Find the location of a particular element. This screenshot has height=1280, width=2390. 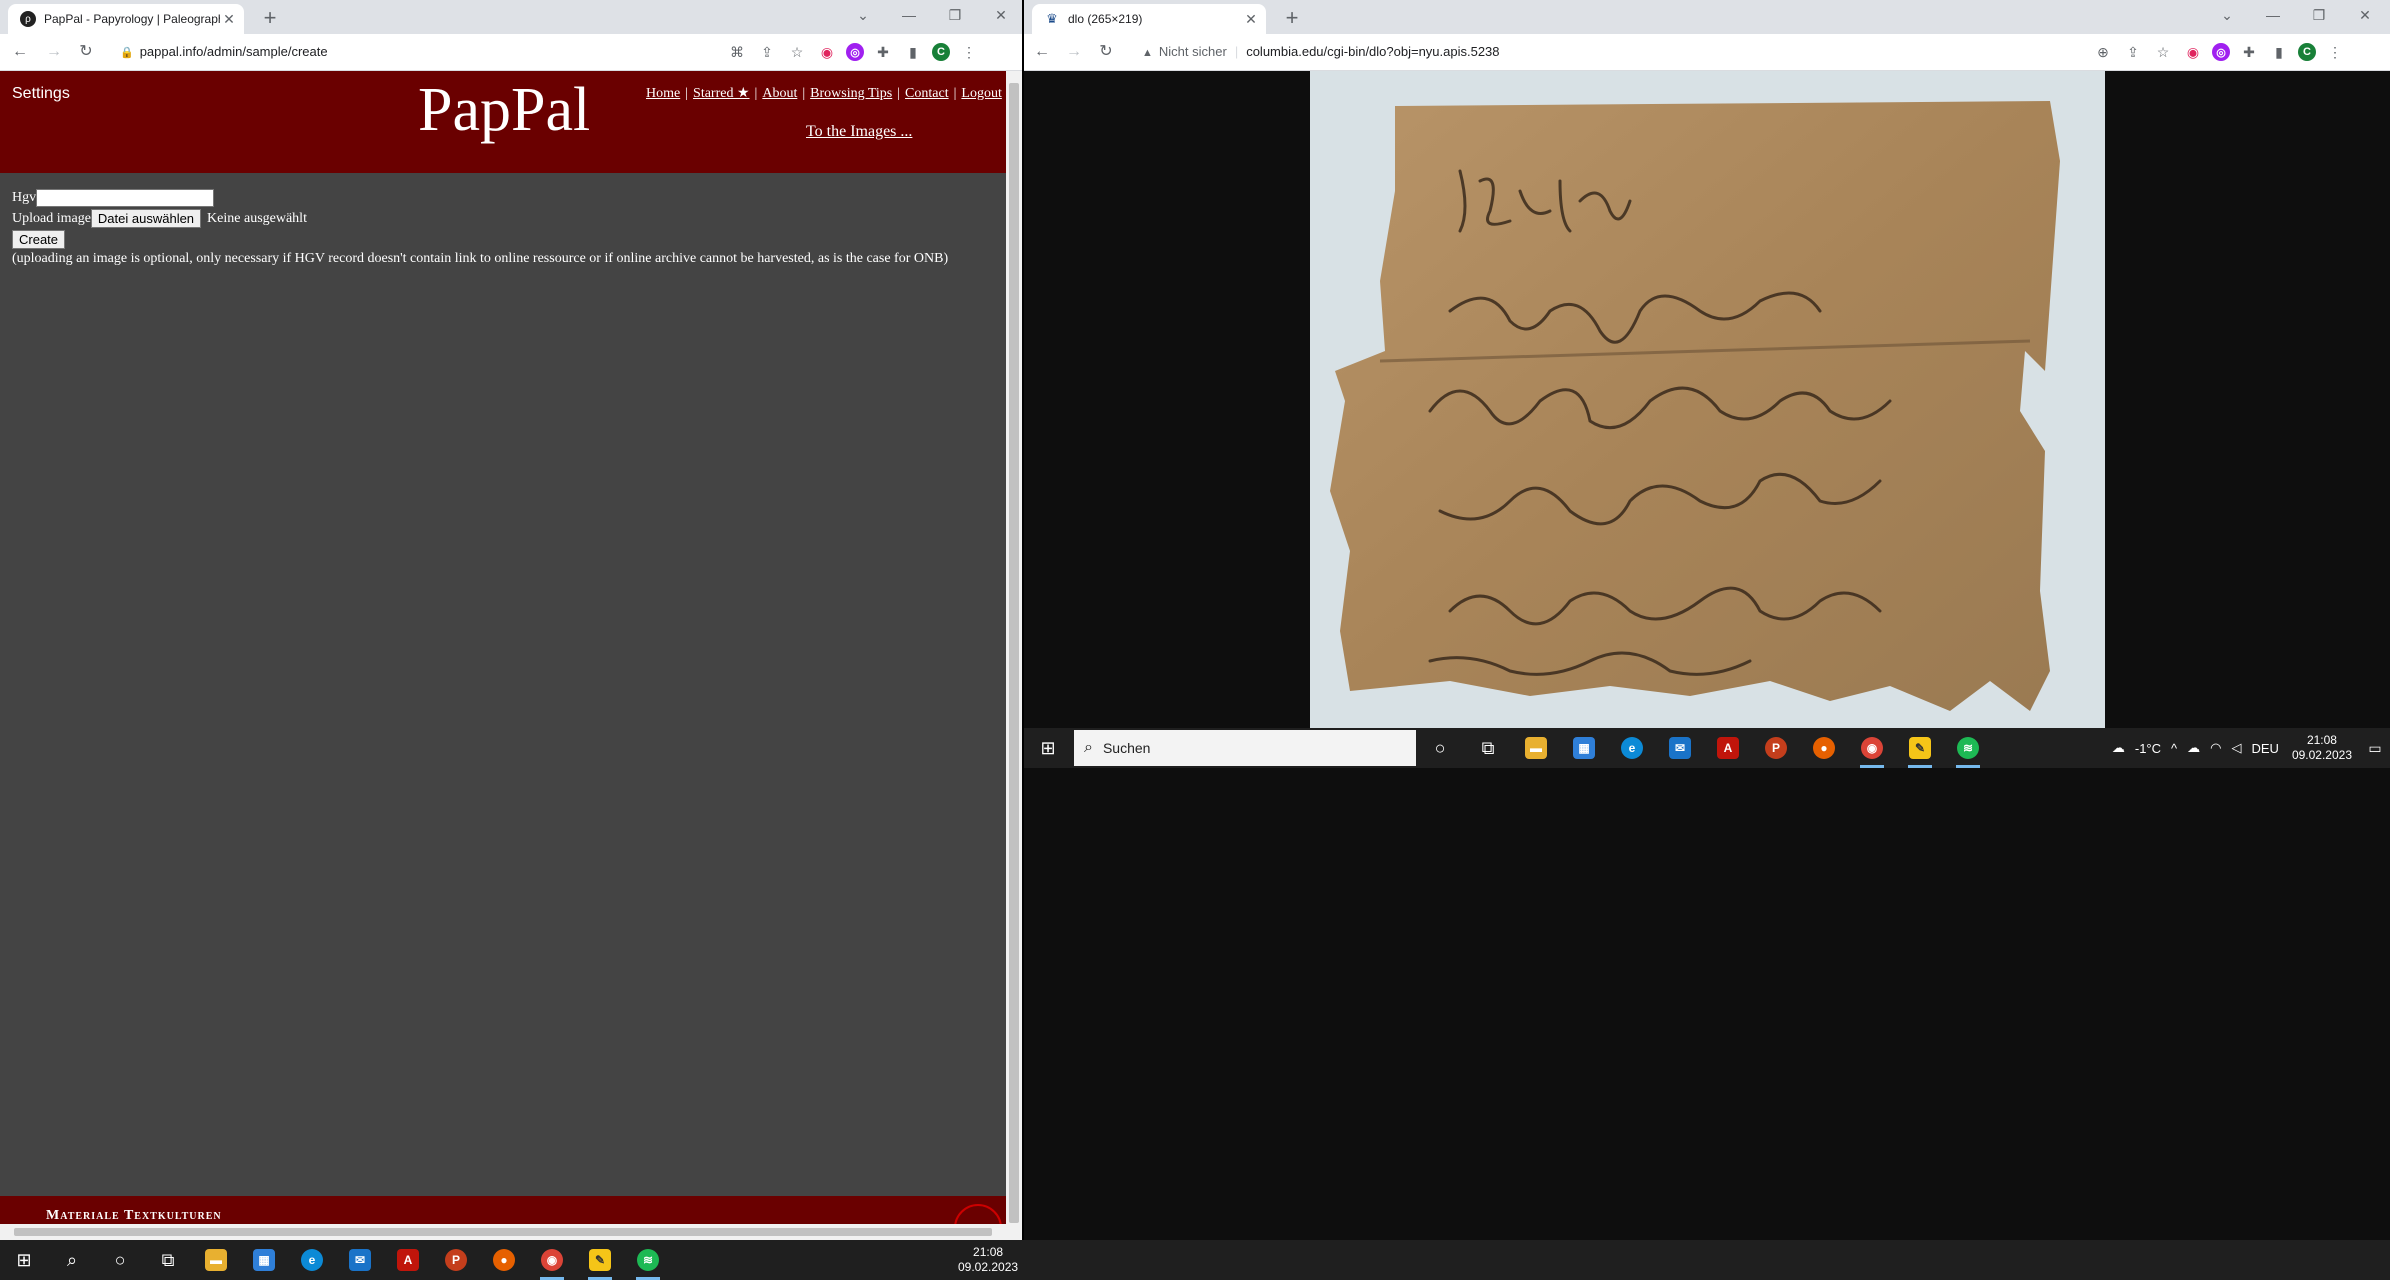

create-button: Create is located at coordinates (39, 239).